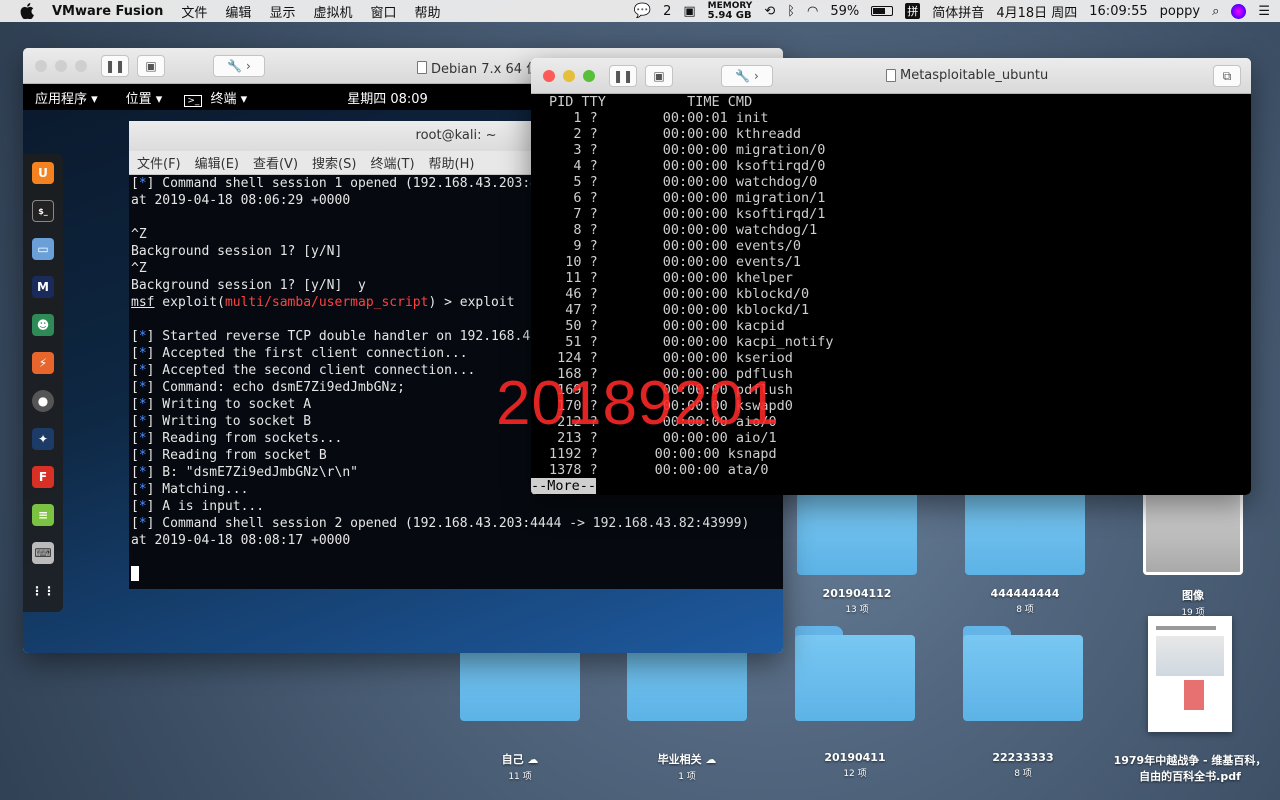 This screenshot has width=1280, height=800. I want to click on battery-percent: 59%, so click(845, 11).